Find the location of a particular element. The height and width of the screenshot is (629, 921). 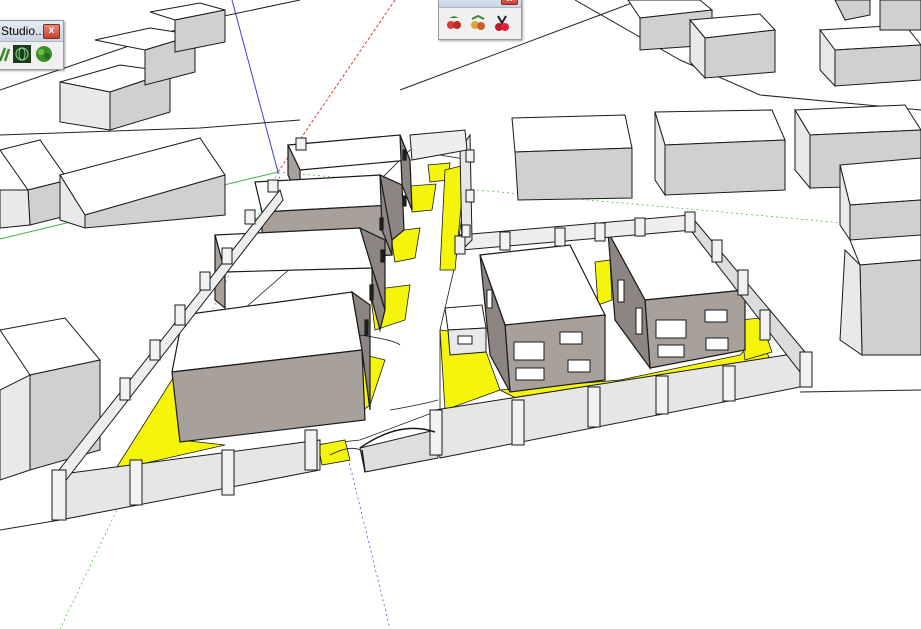

plant-palette: x is located at coordinates (480, 20).